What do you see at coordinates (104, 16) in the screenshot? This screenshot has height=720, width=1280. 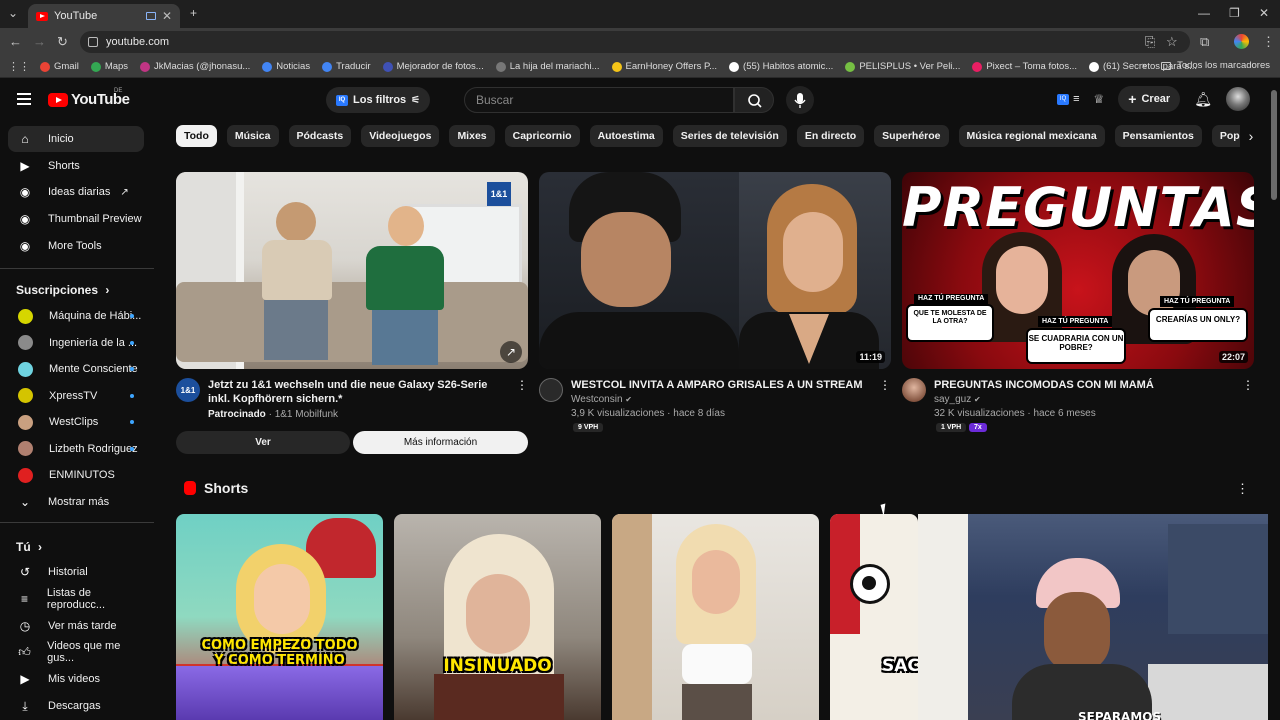 I see `browser-tab: YouTube ✕` at bounding box center [104, 16].